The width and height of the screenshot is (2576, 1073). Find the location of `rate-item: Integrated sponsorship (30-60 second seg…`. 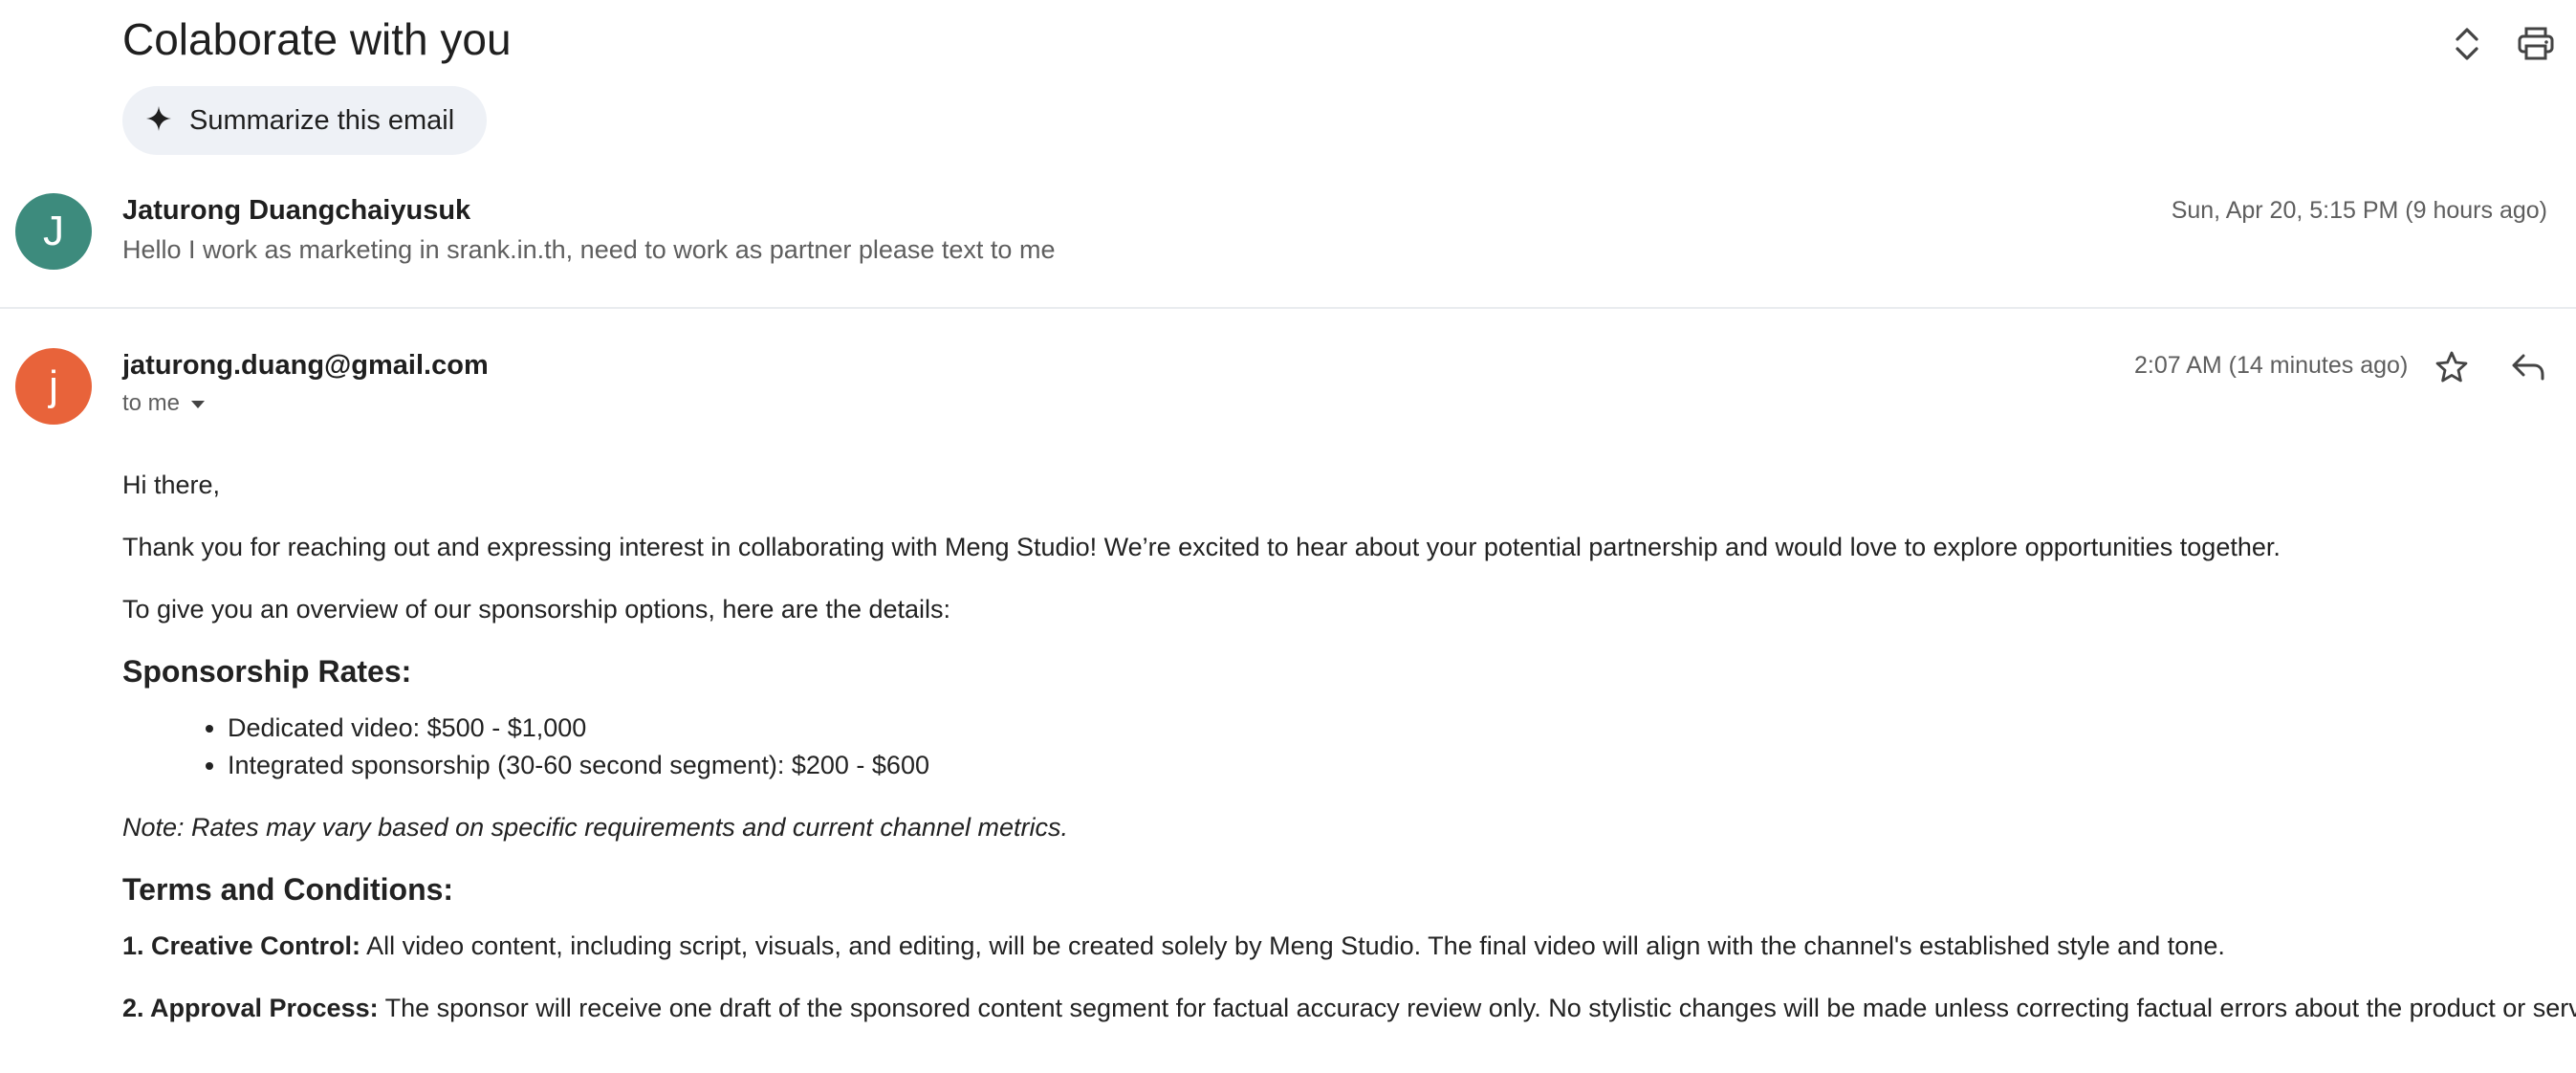

rate-item: Integrated sponsorship (30-60 second seg… is located at coordinates (1389, 765).